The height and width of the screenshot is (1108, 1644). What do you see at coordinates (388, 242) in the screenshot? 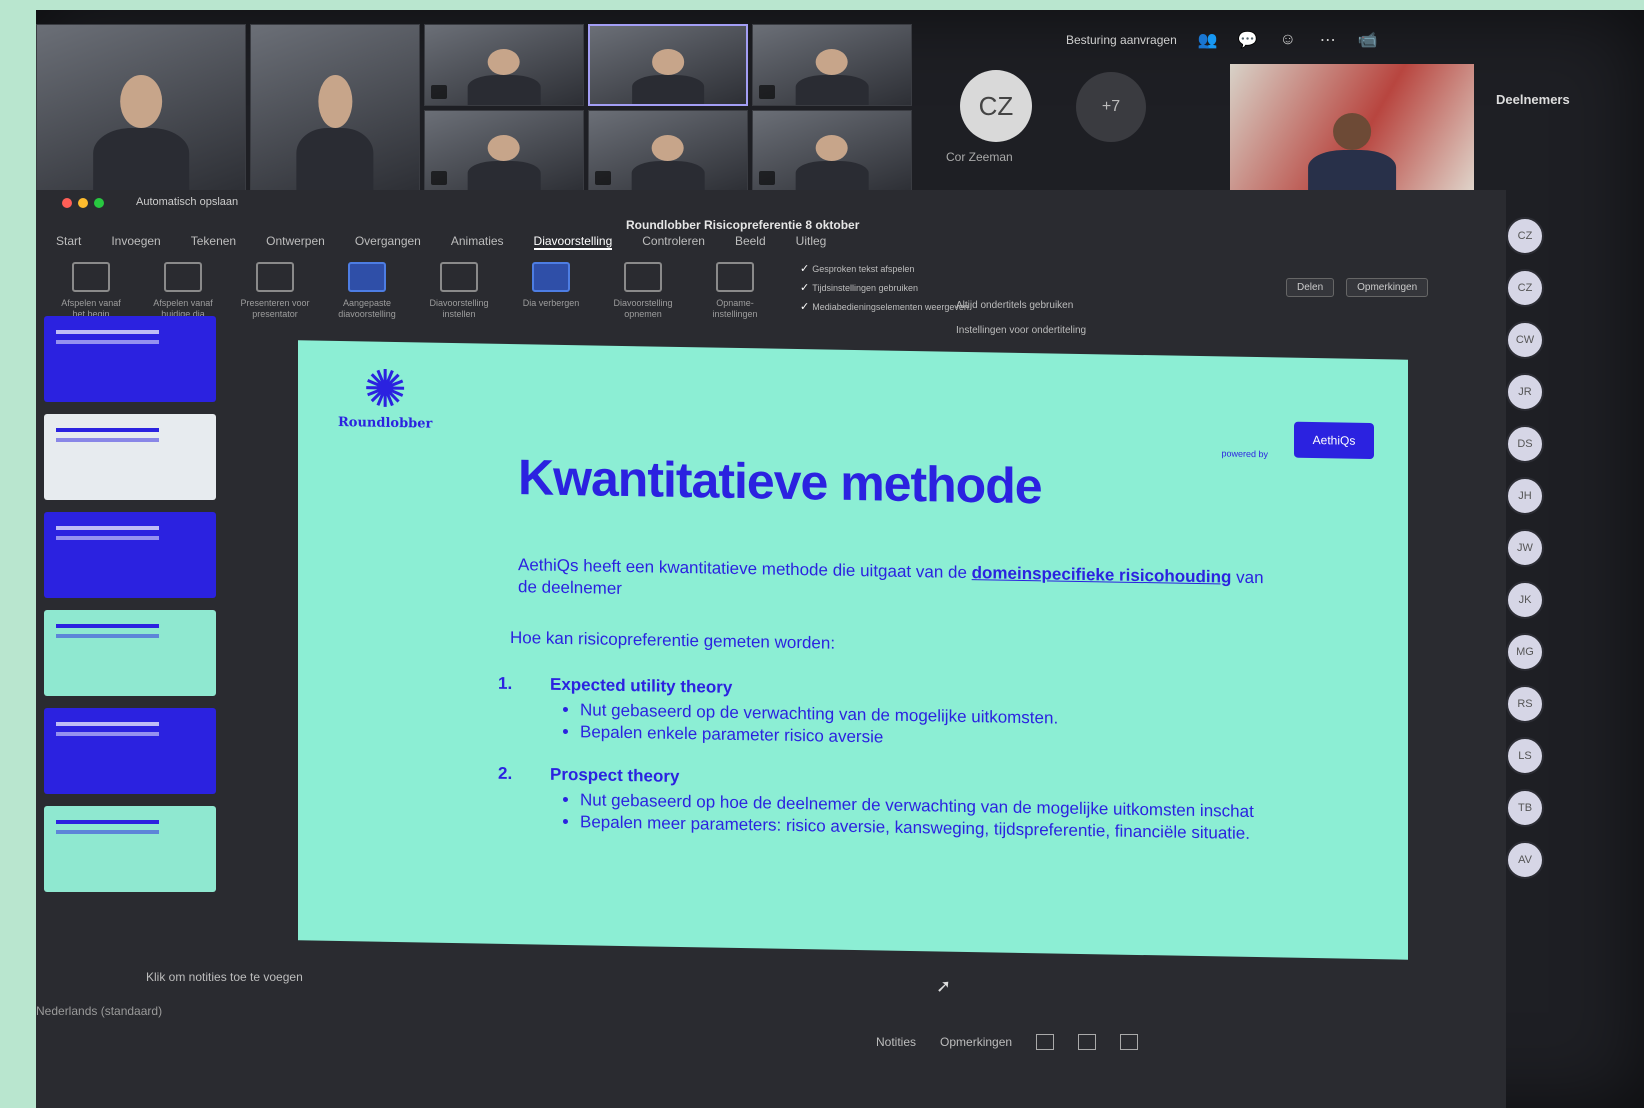
I see `tab-overgangen: Overgangen` at bounding box center [388, 242].